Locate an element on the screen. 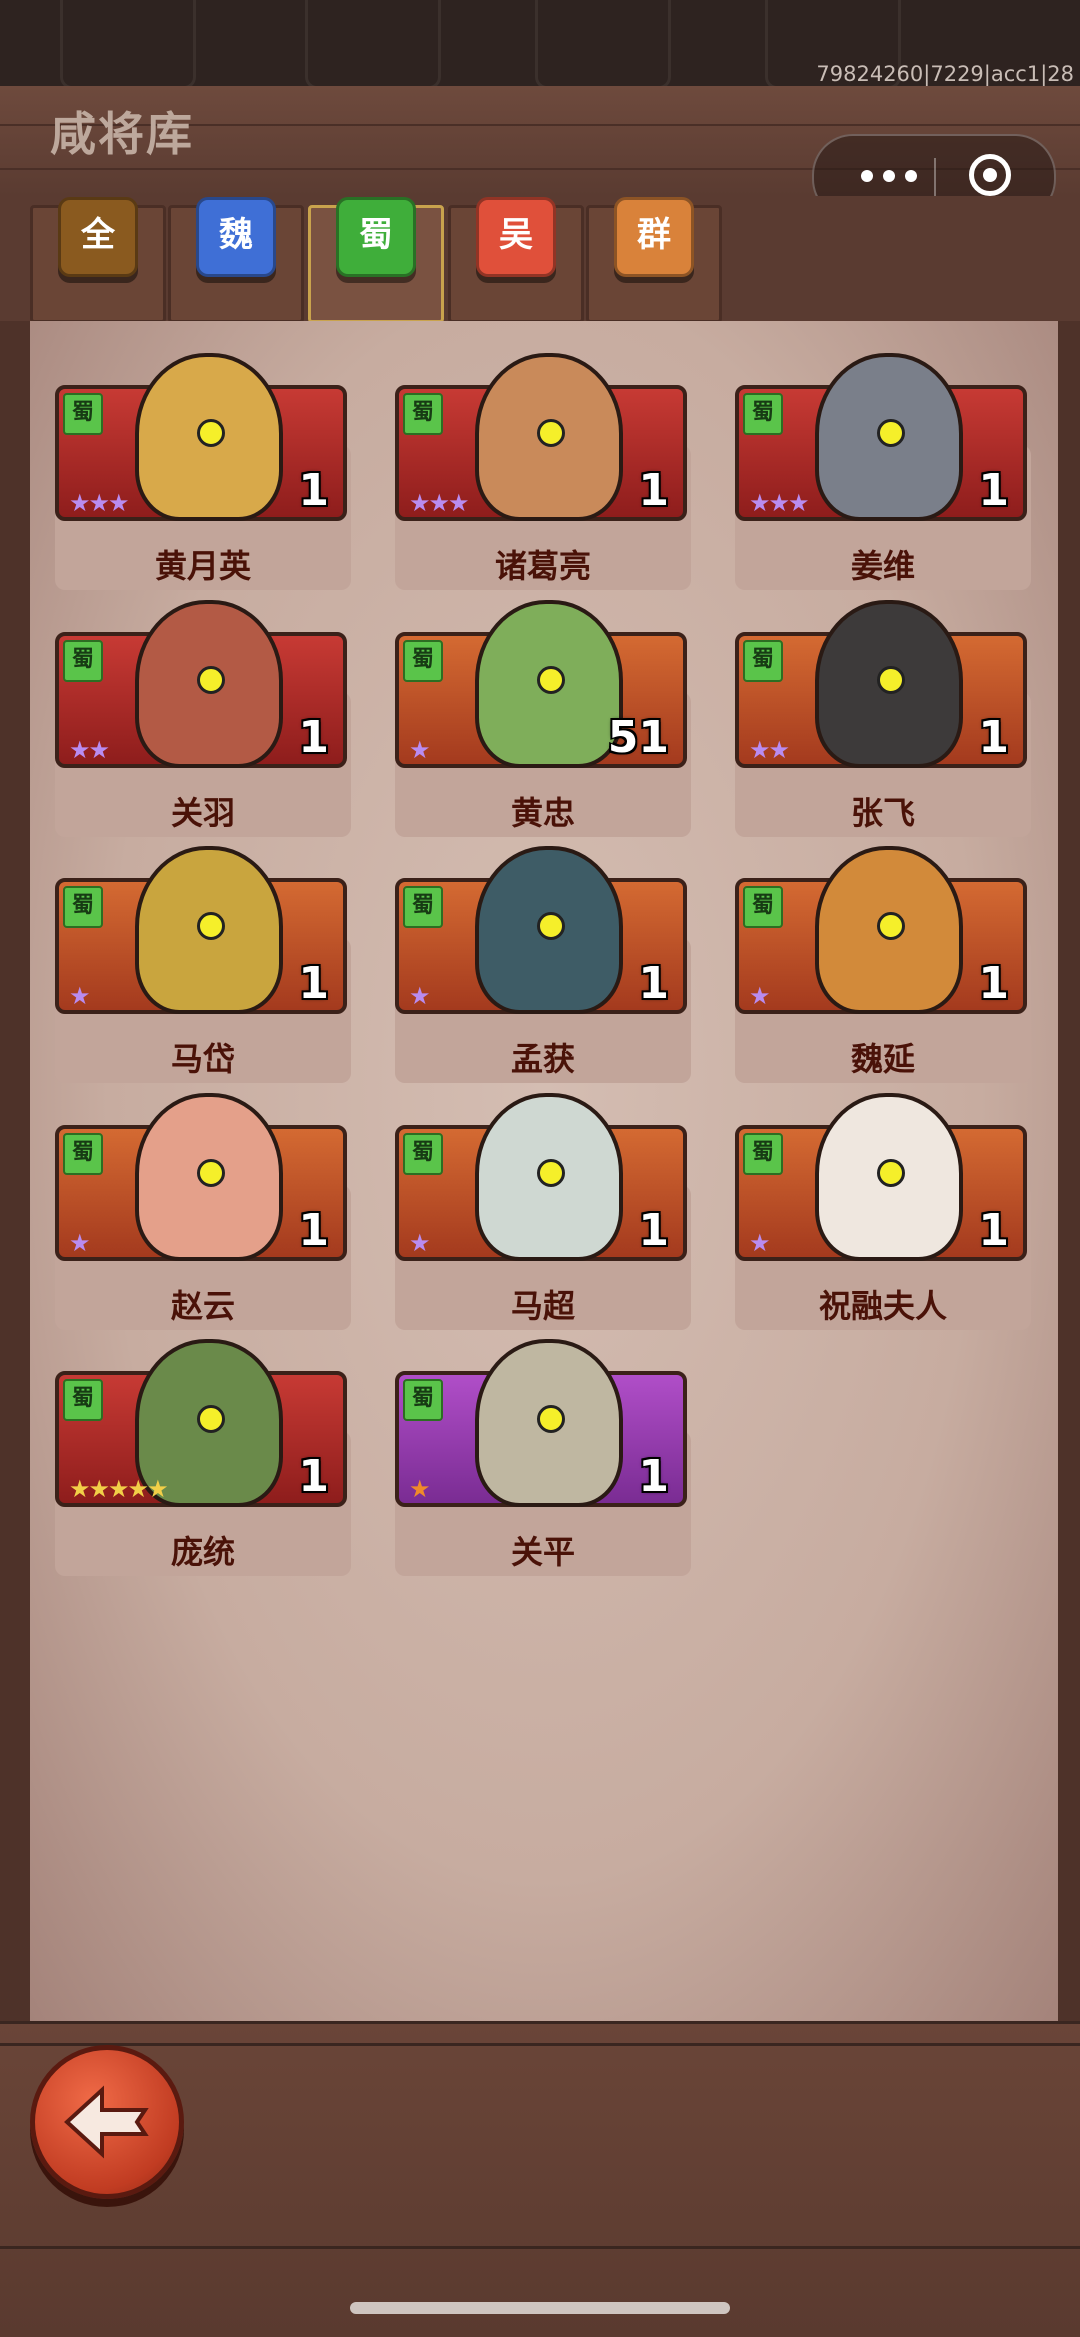 Image resolution: width=1080 pixels, height=2337 pixels. hero-name: 马岱 is located at coordinates (202, 1059).